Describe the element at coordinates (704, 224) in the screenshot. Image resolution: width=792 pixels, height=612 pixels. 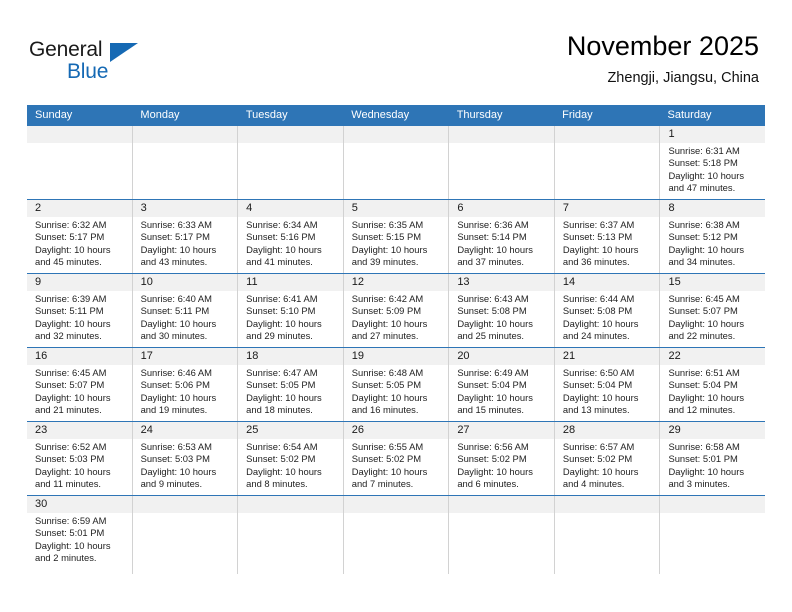
I see `sunrise-text: Sunrise: 6:38 AM` at that location.